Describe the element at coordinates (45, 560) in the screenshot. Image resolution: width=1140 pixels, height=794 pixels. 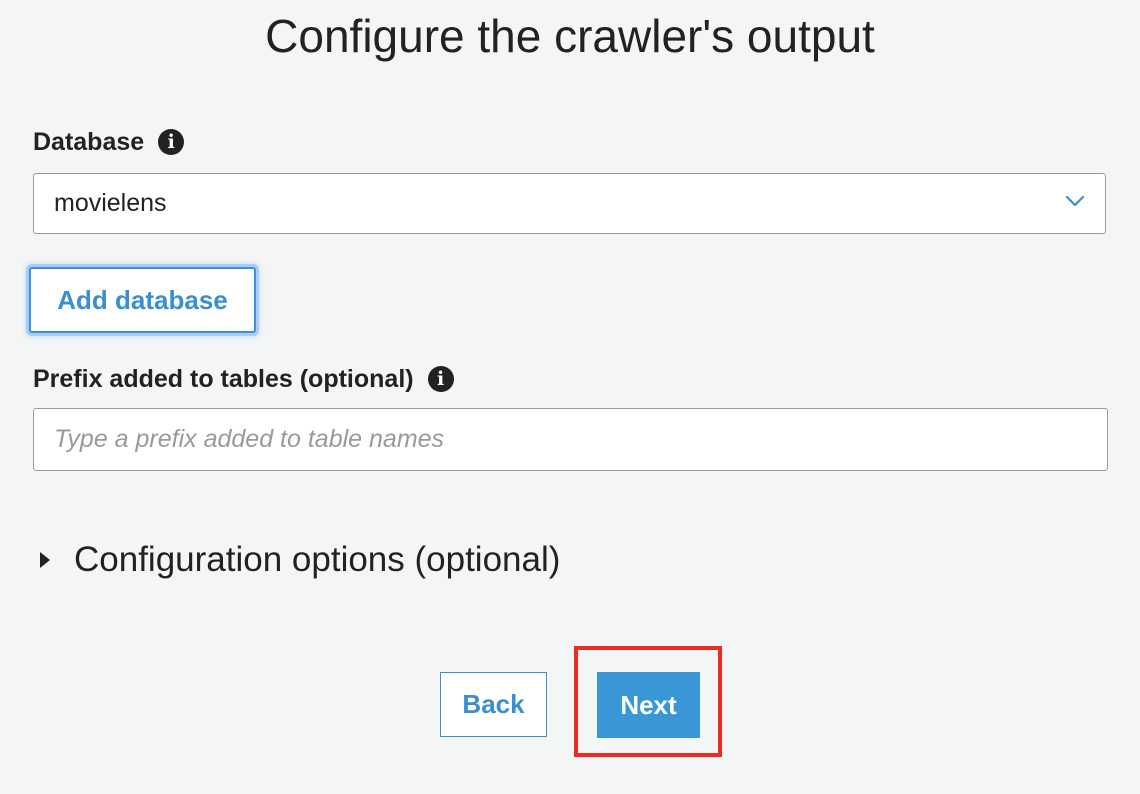
I see `caret-right-icon` at that location.